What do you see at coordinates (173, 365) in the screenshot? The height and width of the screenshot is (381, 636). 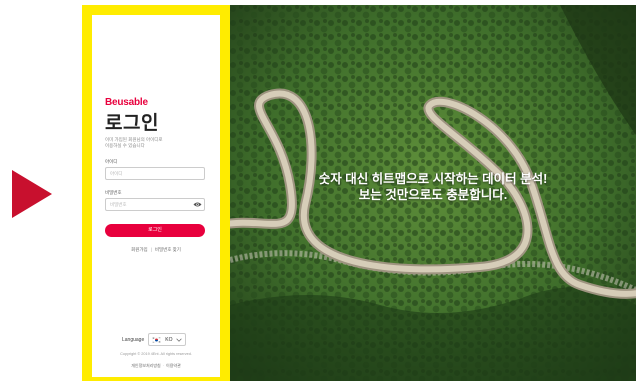 I see `terms-link: 이용약관` at bounding box center [173, 365].